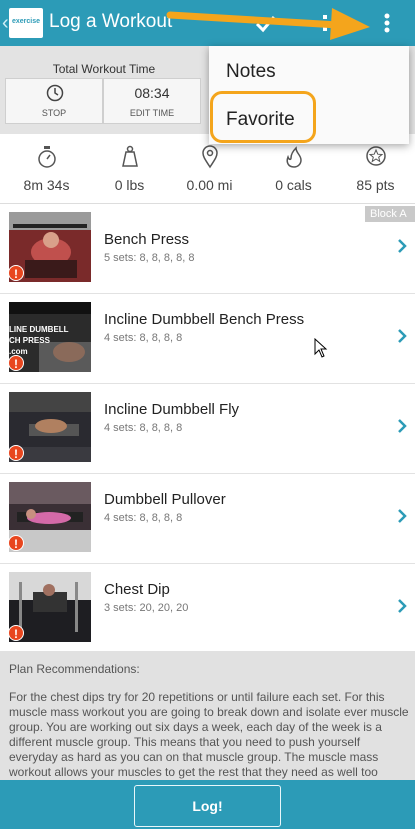 The image size is (415, 829). I want to click on stats-row: 8m 34s 0 lbs 0.00 mi 0 cals 85 pts, so click(207, 169).